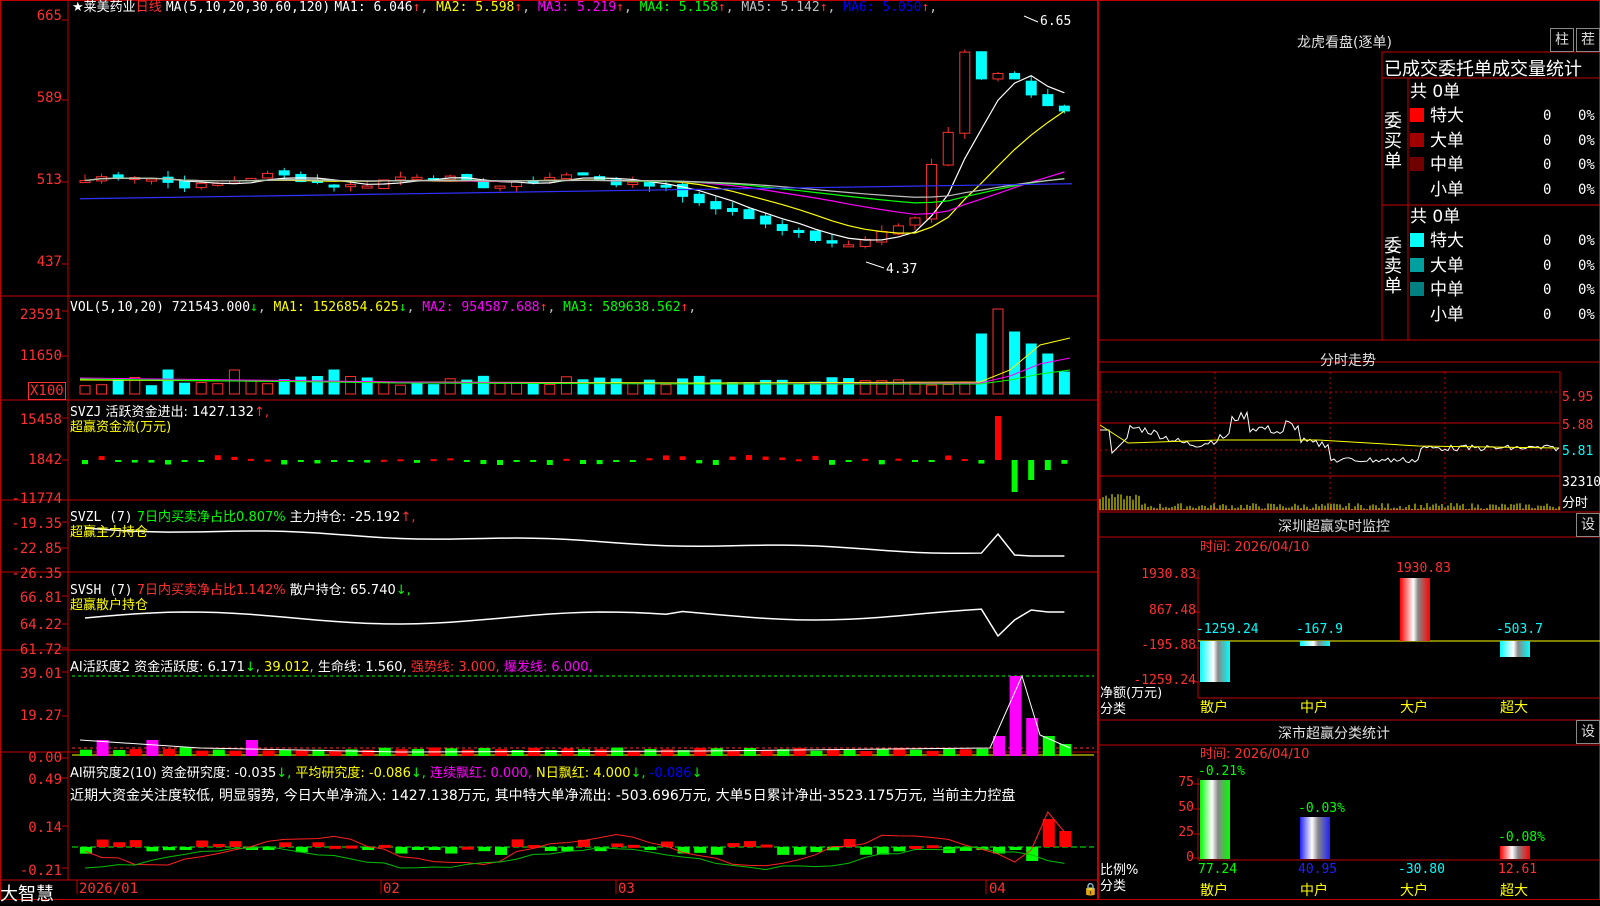 The image size is (1600, 906). Describe the element at coordinates (1588, 525) in the screenshot. I see `monitor-settings-button: 设` at that location.